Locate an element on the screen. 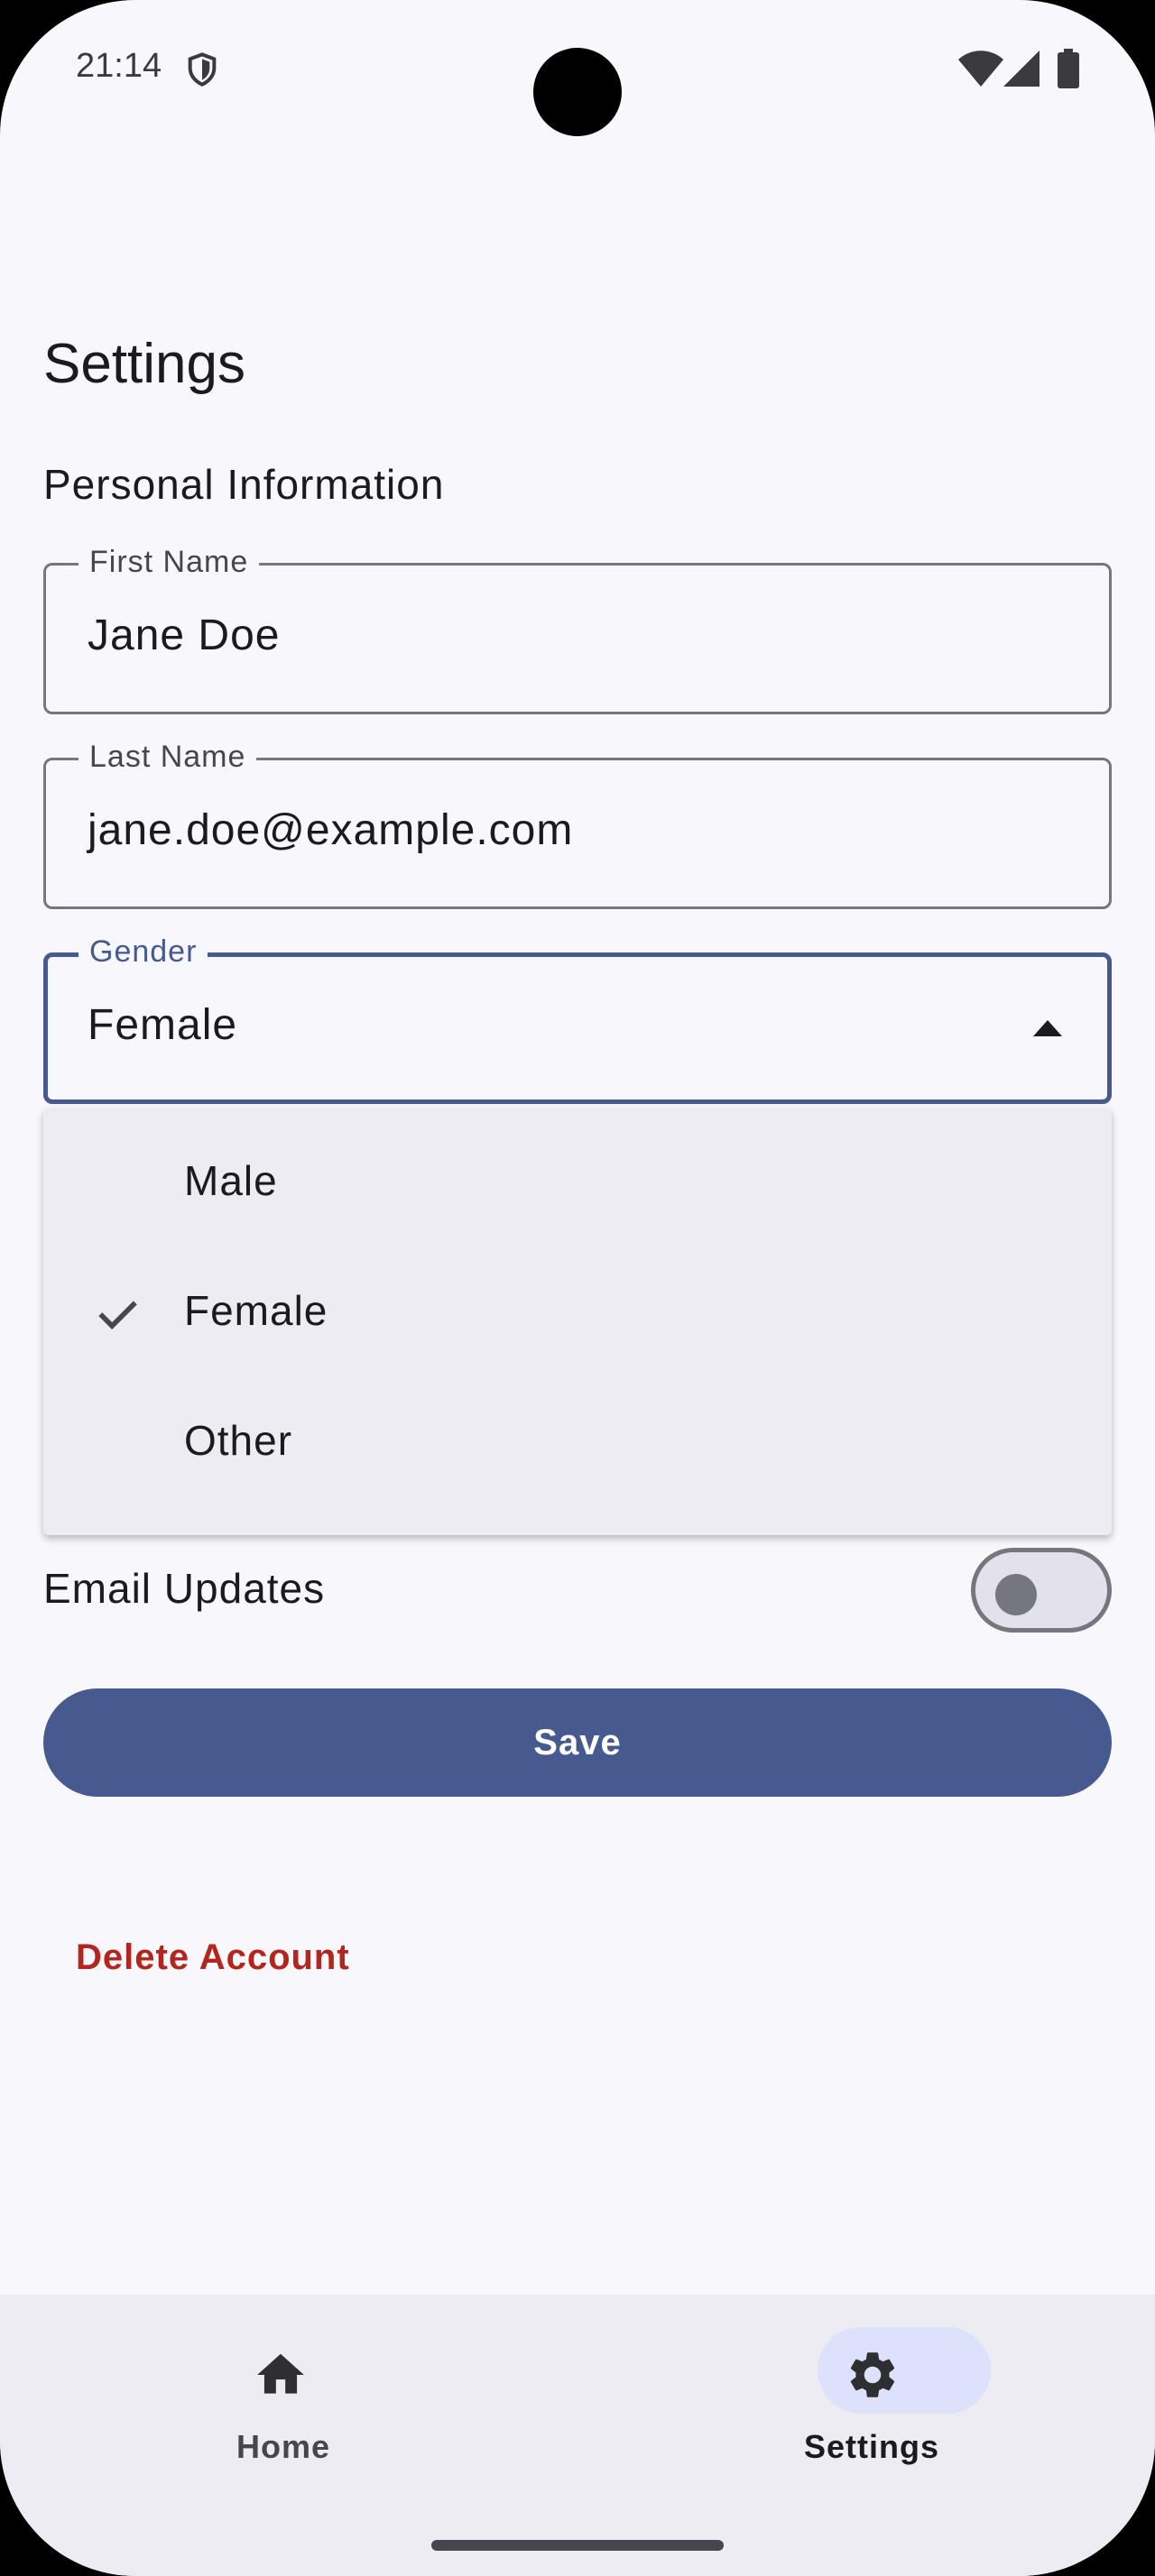  gender-dropdown: Gender Female is located at coordinates (577, 1019).